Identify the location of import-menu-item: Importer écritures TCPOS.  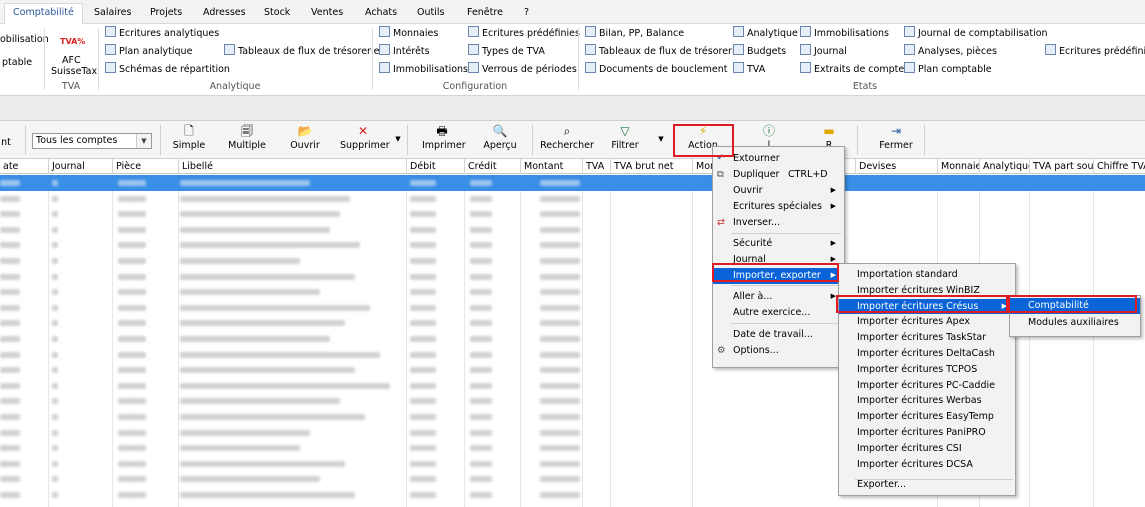
(927, 370).